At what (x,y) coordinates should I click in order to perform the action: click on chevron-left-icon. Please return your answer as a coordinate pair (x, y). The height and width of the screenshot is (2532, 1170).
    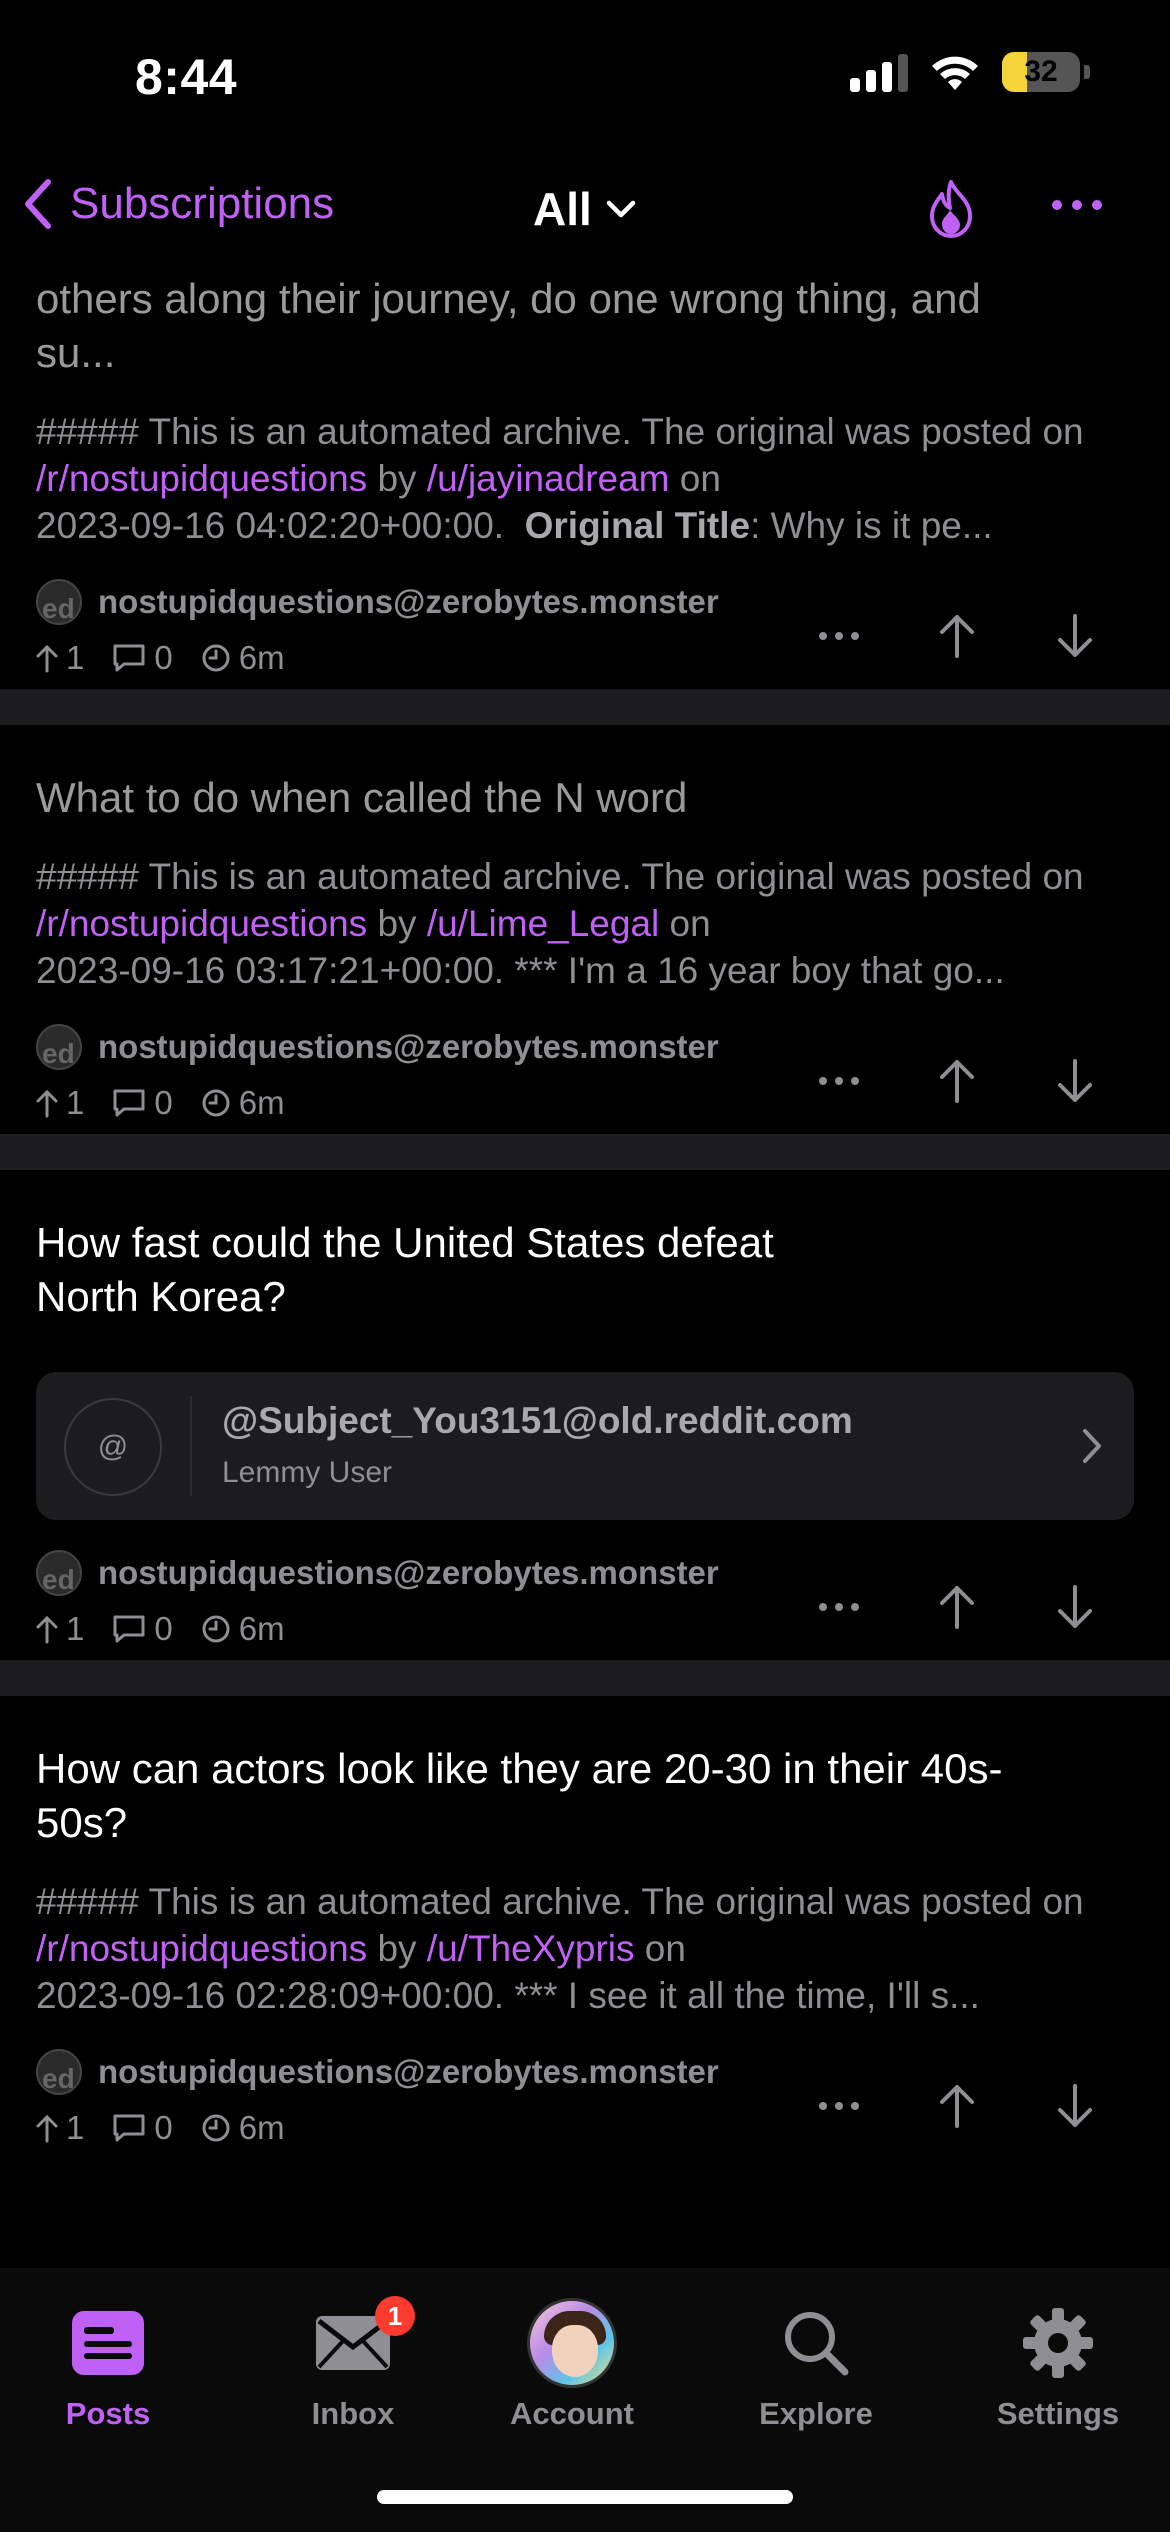
    Looking at the image, I should click on (38, 204).